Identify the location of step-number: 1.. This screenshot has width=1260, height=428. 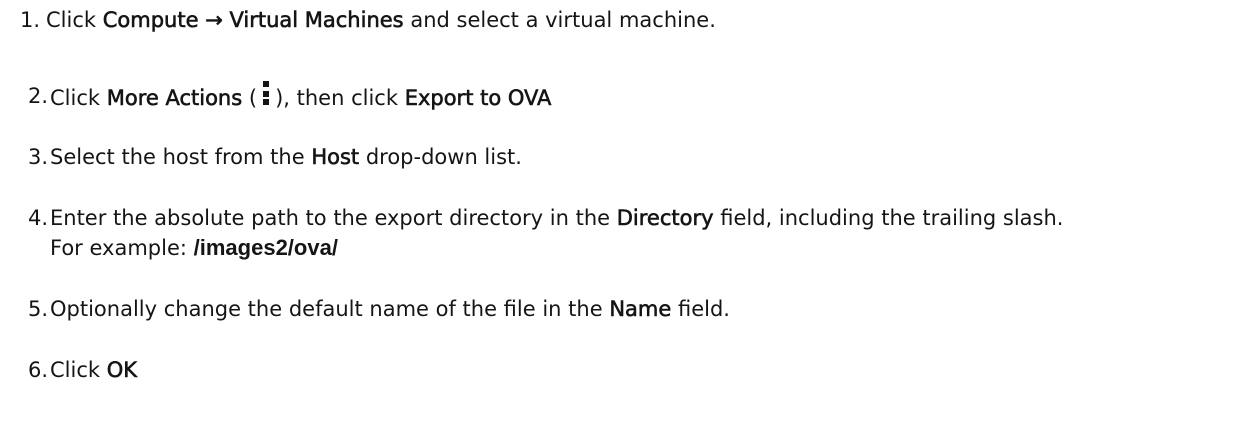
(29, 20).